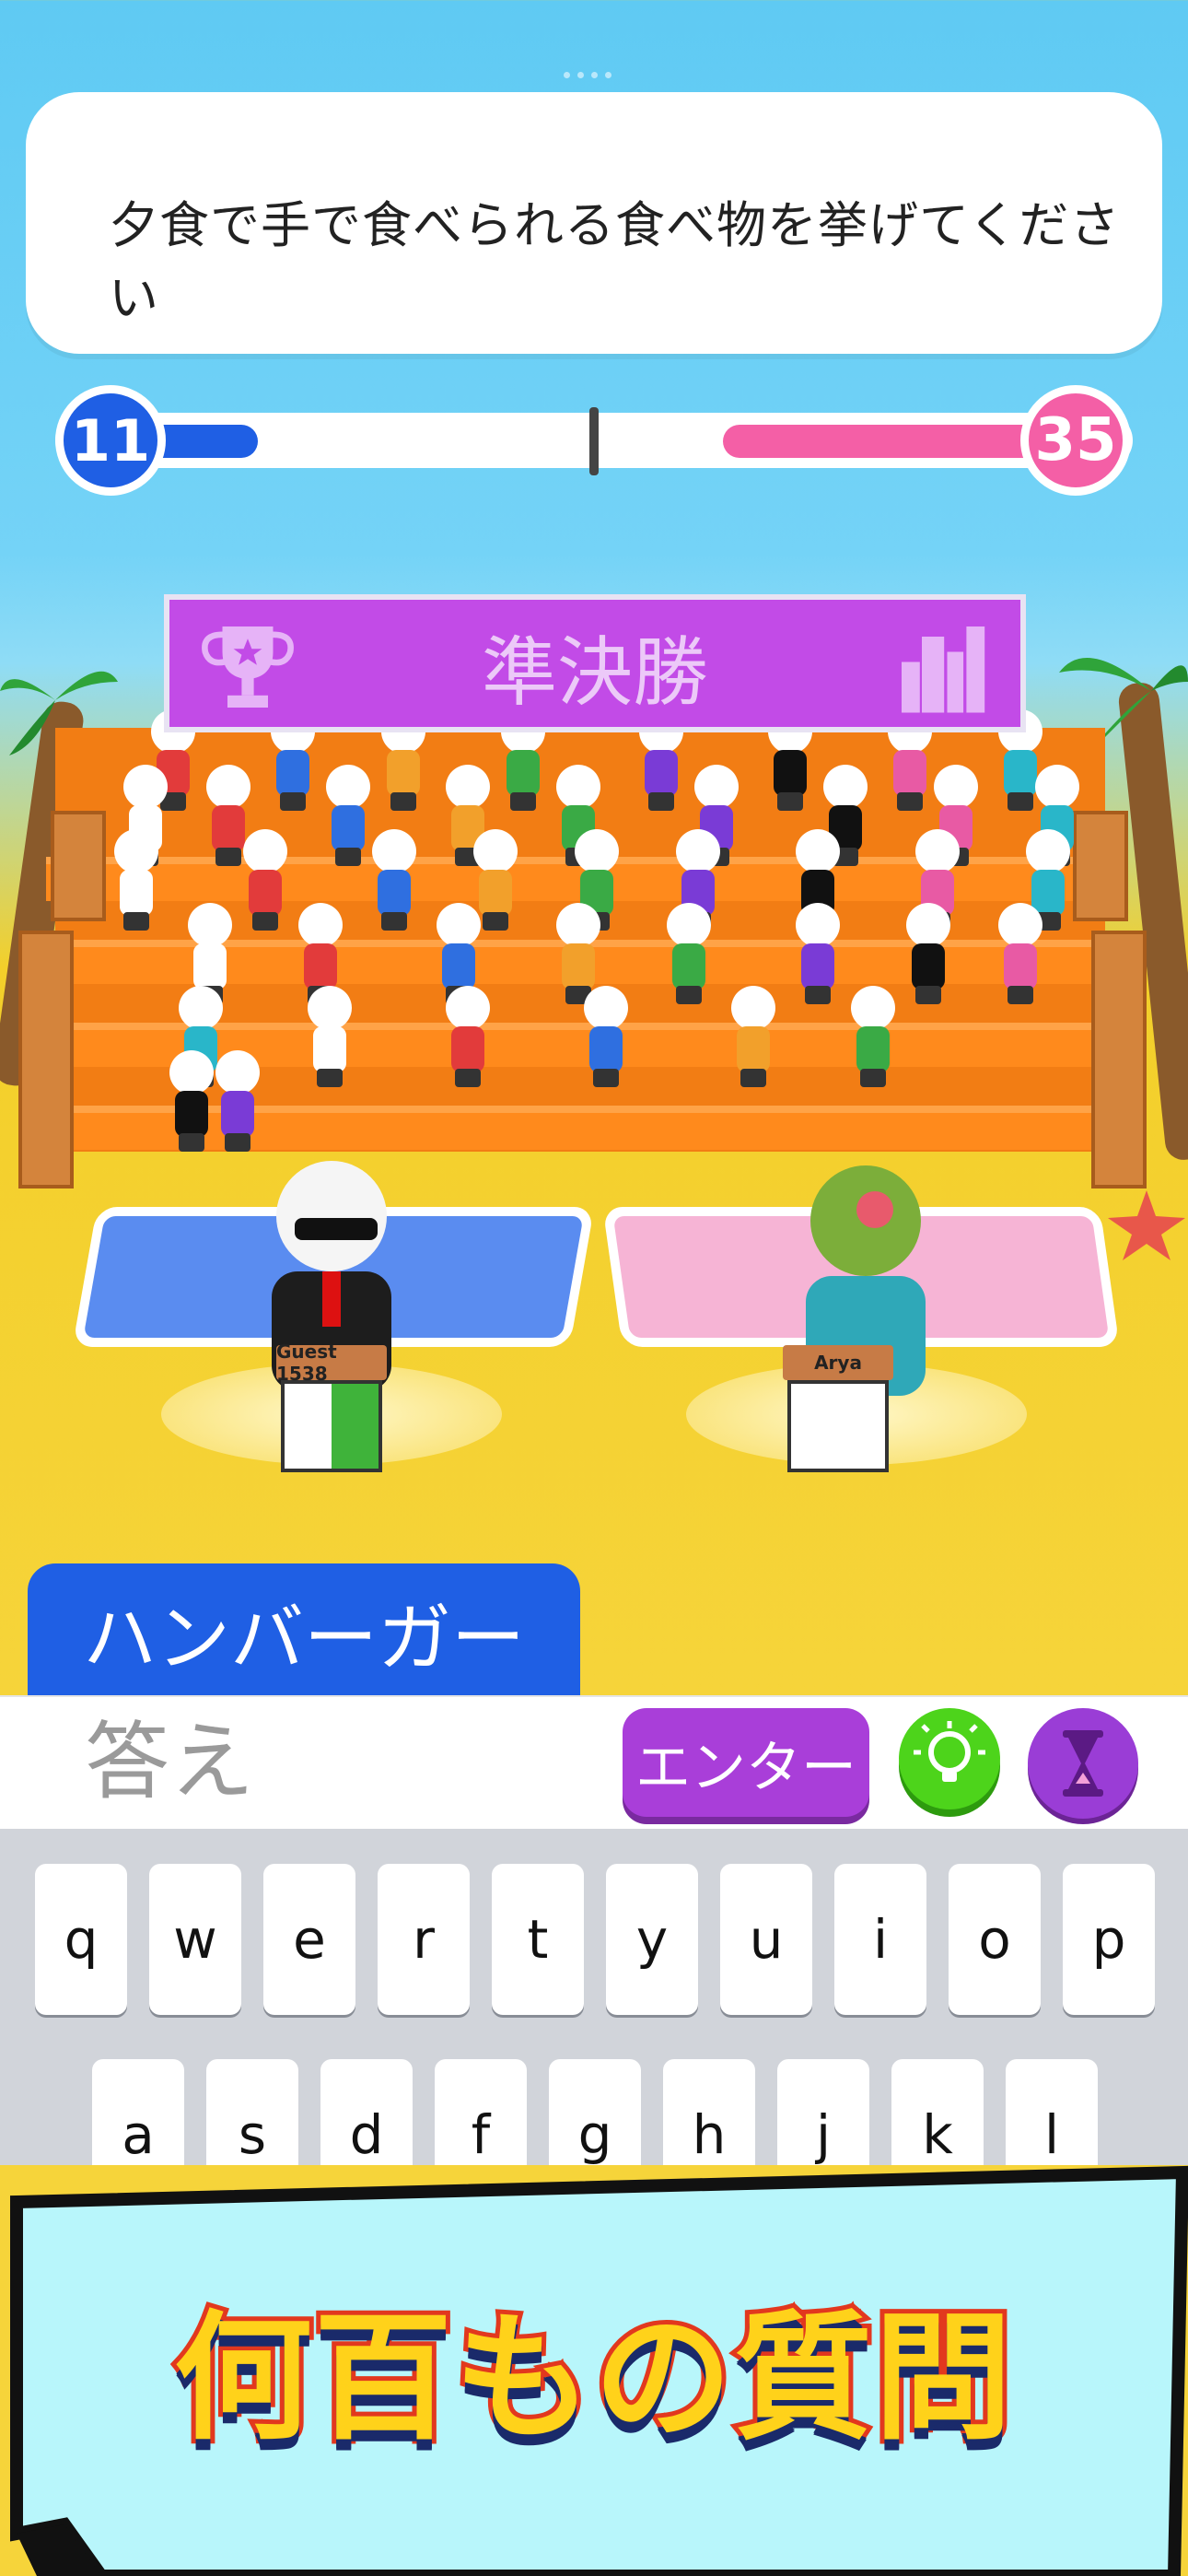 The width and height of the screenshot is (1188, 2576). What do you see at coordinates (424, 1939) in the screenshot?
I see `key-r: r` at bounding box center [424, 1939].